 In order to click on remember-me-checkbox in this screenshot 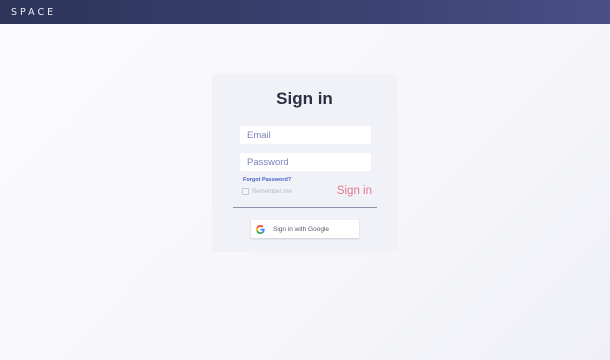, I will do `click(245, 191)`.